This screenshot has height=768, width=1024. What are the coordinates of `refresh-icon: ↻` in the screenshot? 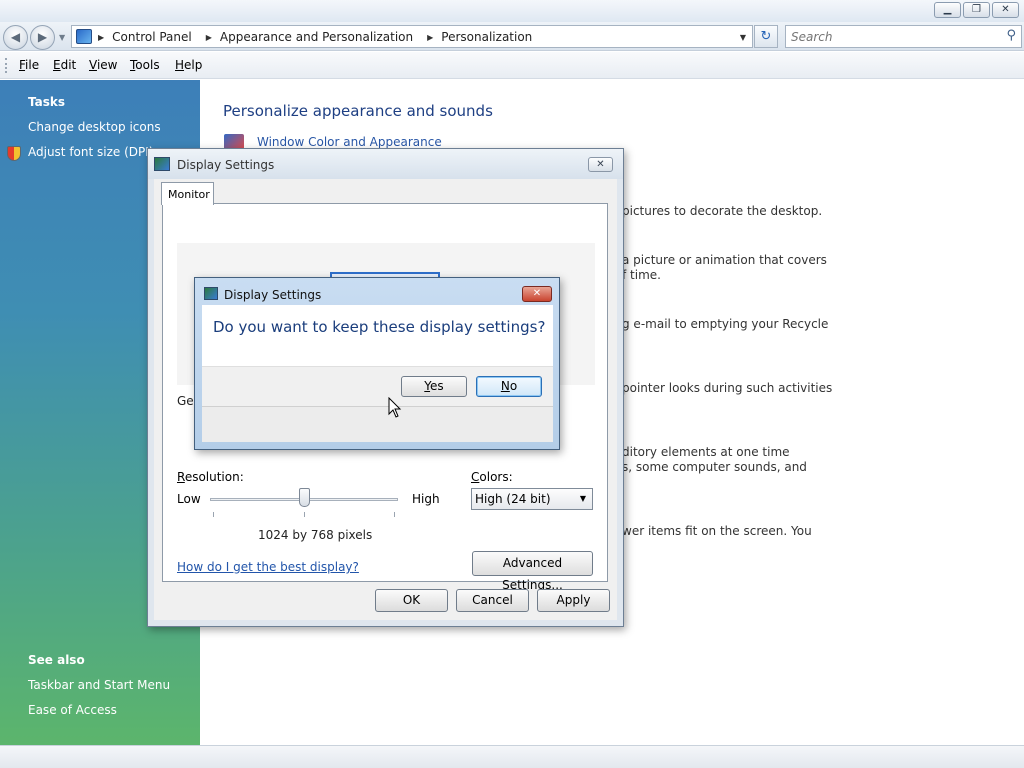 It's located at (766, 36).